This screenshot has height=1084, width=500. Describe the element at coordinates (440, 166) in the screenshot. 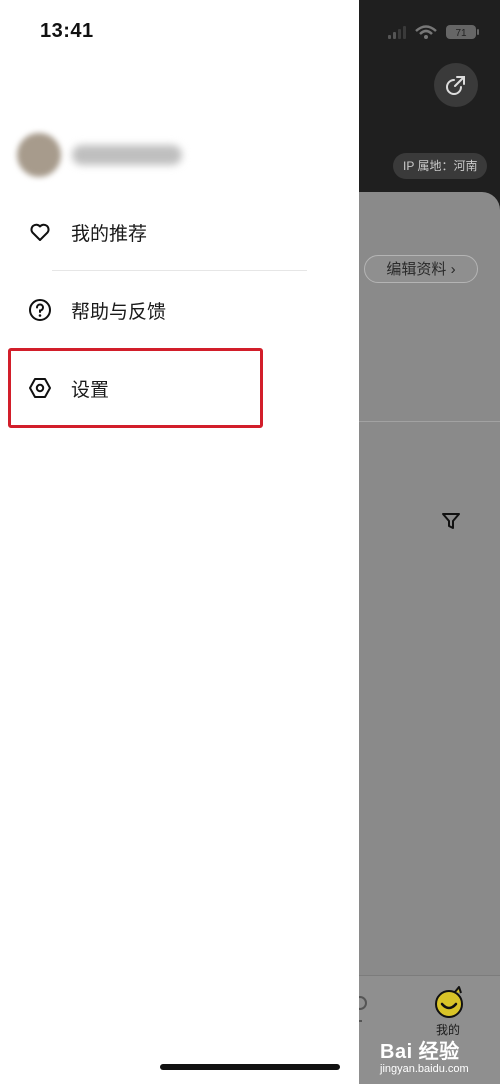

I see `ip-location-badge: IP 属地：河南` at that location.